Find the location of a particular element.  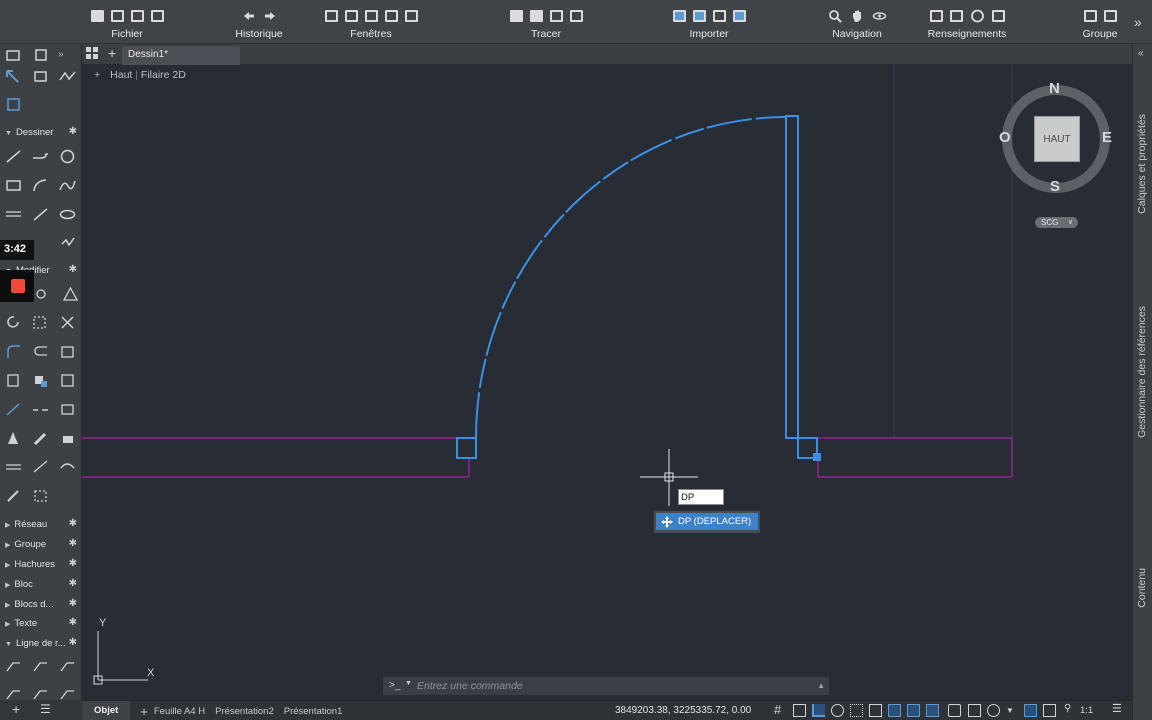

xline-tool-icon is located at coordinates (40, 214).